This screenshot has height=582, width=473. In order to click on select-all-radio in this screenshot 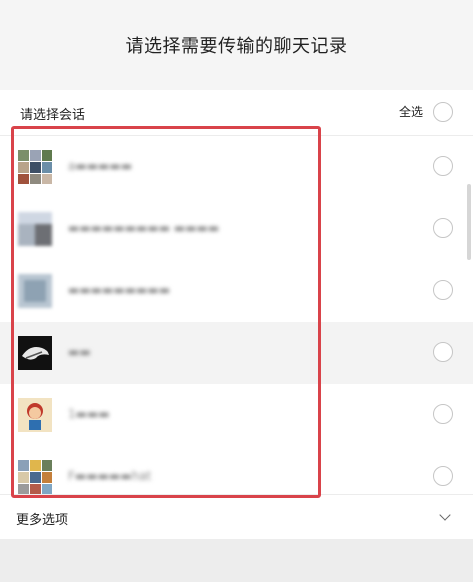, I will do `click(443, 112)`.